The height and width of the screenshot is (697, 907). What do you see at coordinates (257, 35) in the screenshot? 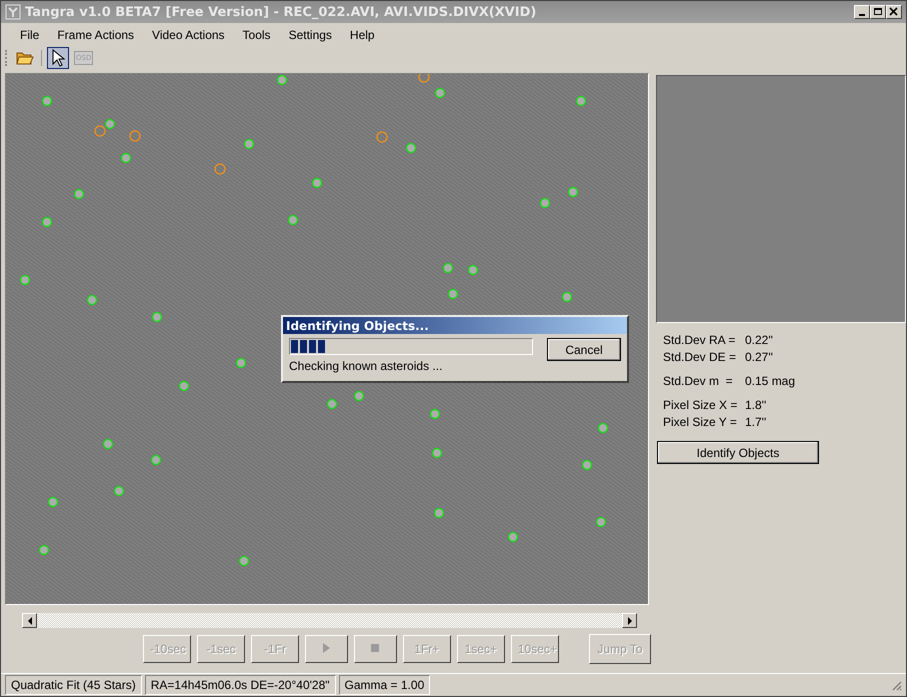
I see `menu-item: Tools` at bounding box center [257, 35].